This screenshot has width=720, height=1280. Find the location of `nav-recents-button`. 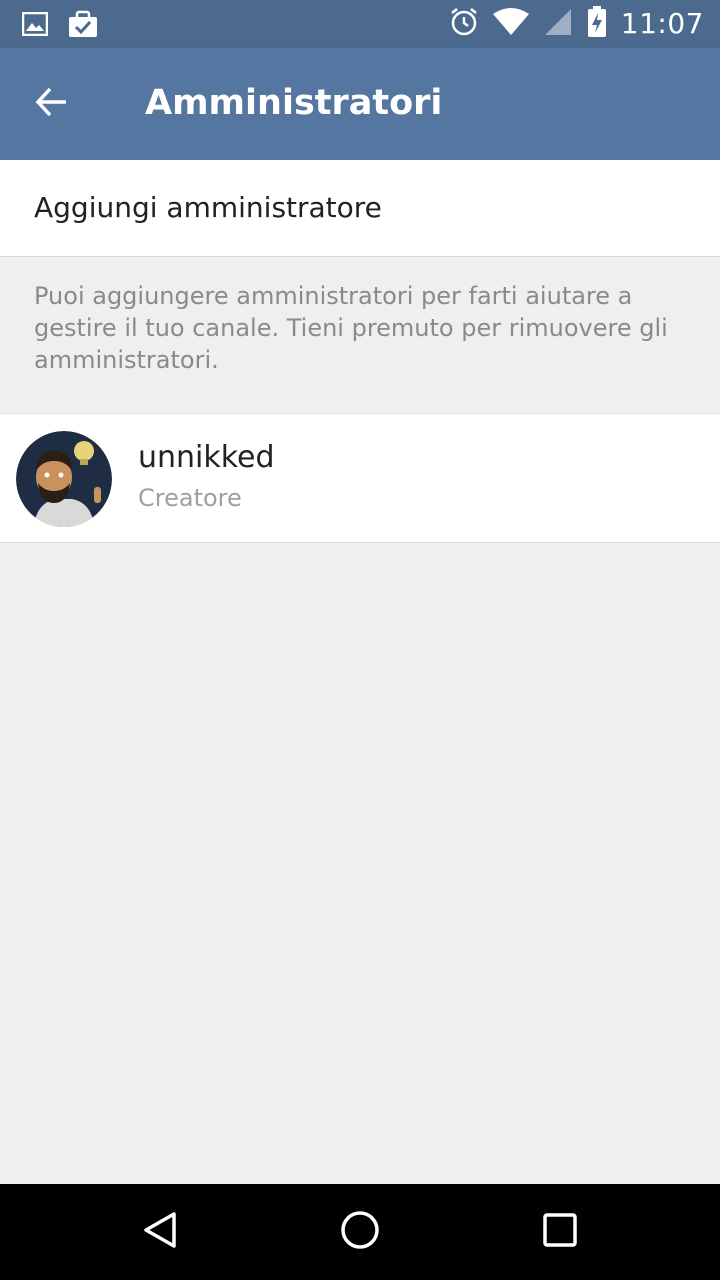

nav-recents-button is located at coordinates (560, 1232).